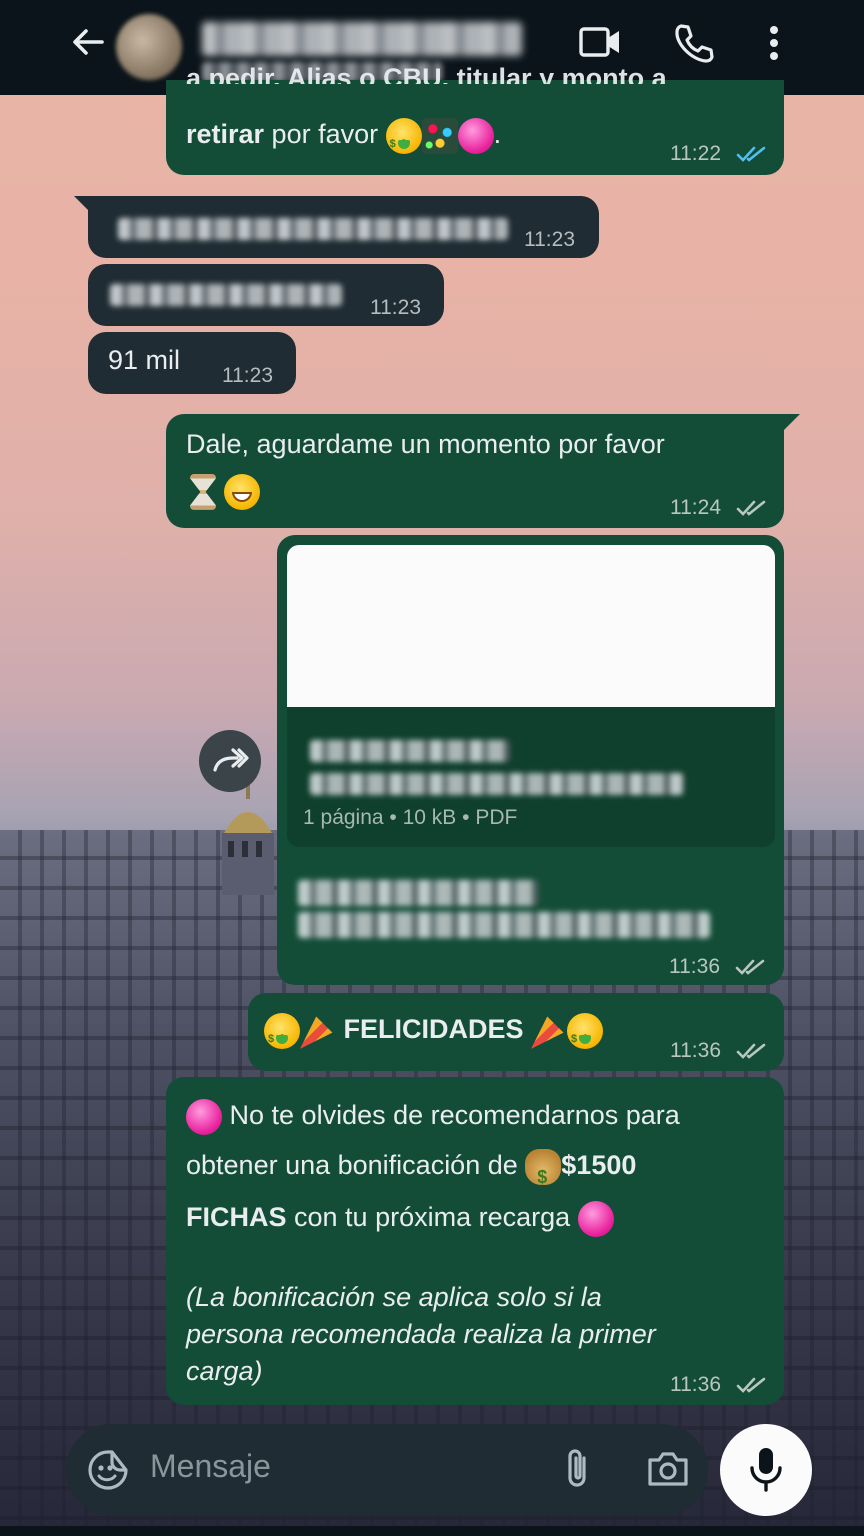  I want to click on message-text: retirar por favor ., so click(343, 139).